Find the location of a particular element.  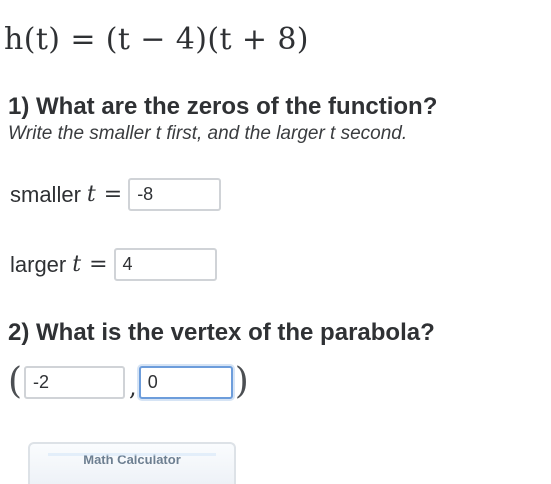

smaller-zero-value: -8 is located at coordinates (145, 194).